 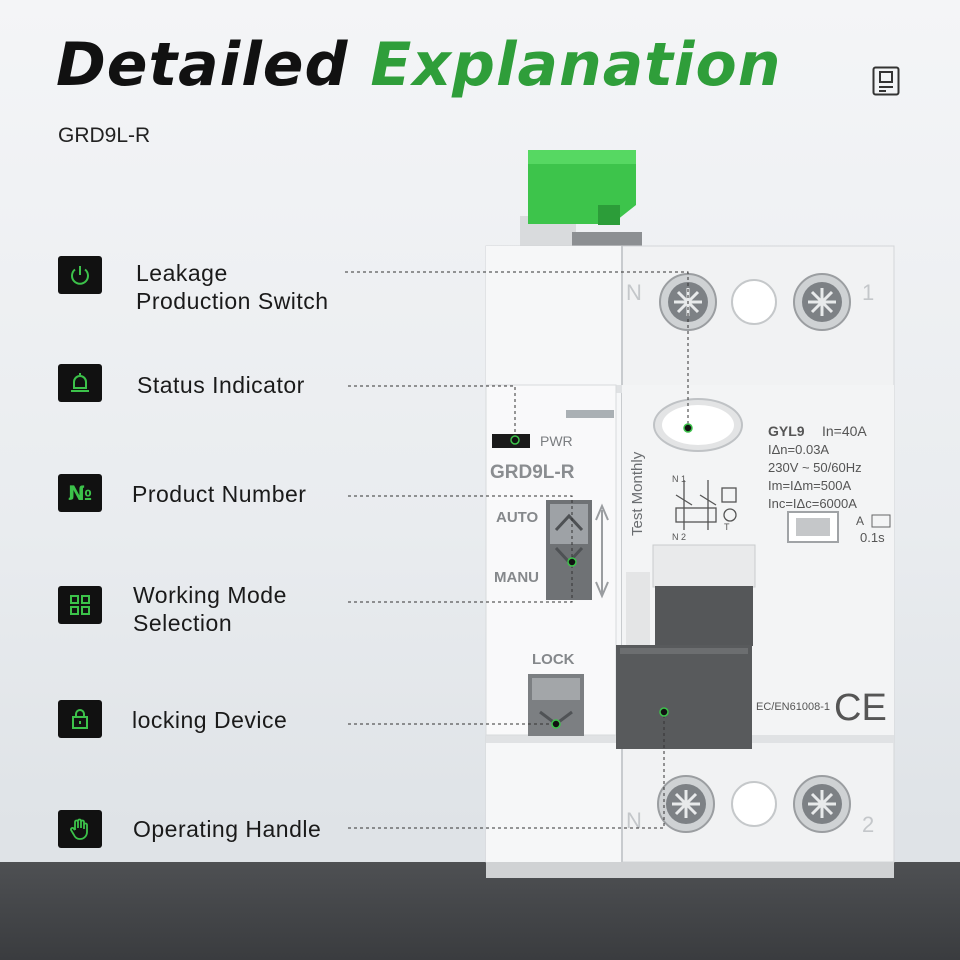 What do you see at coordinates (80, 719) in the screenshot?
I see `lock-icon` at bounding box center [80, 719].